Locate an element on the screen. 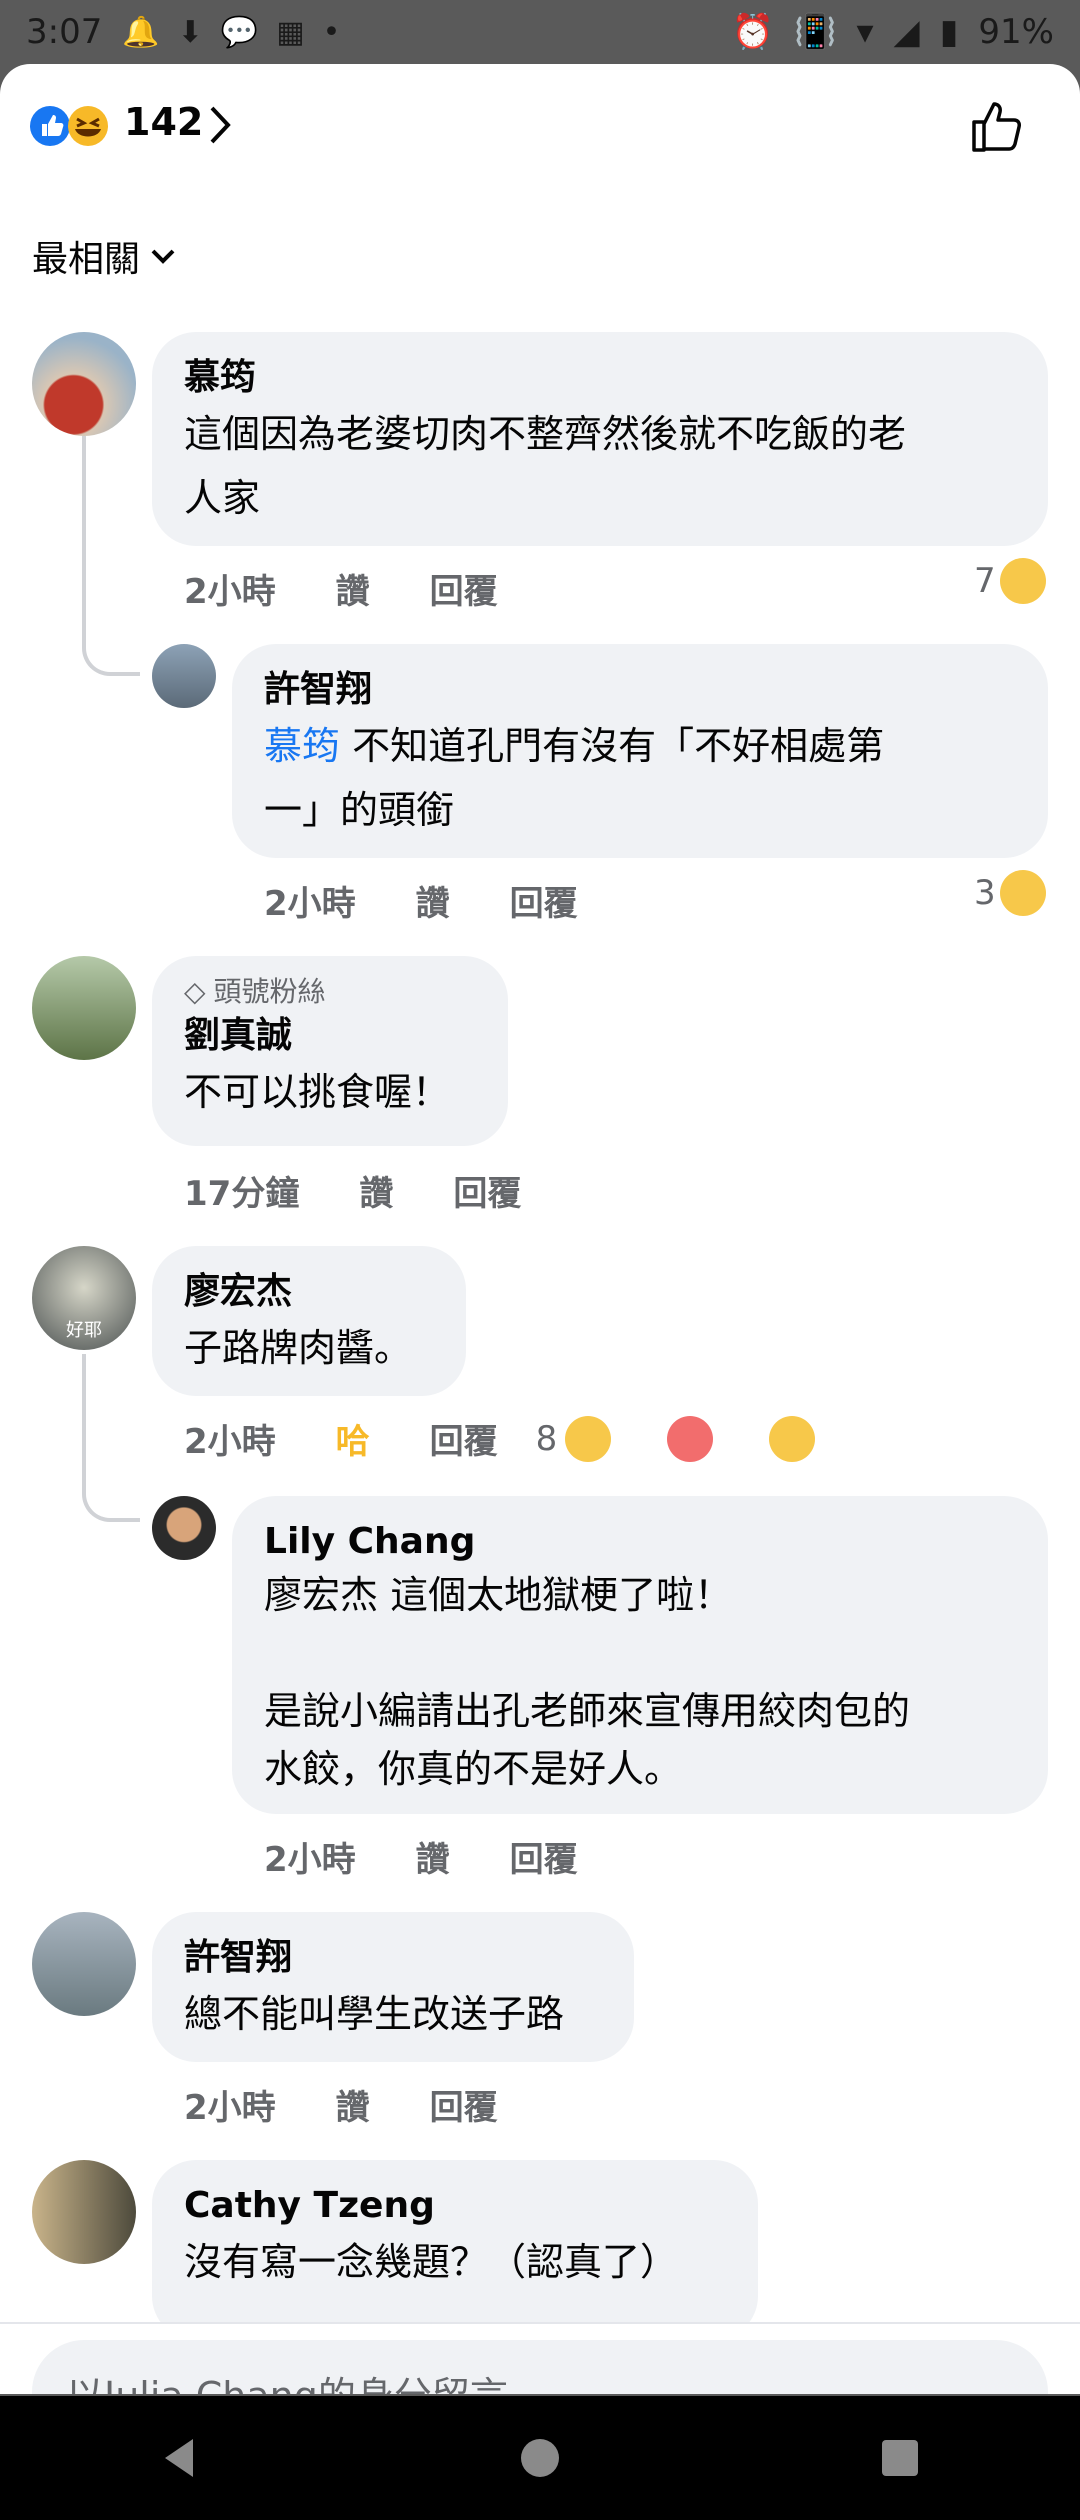 The width and height of the screenshot is (1080, 2520). comment-actions: 17分鐘 讚 回覆 is located at coordinates (382, 1190).